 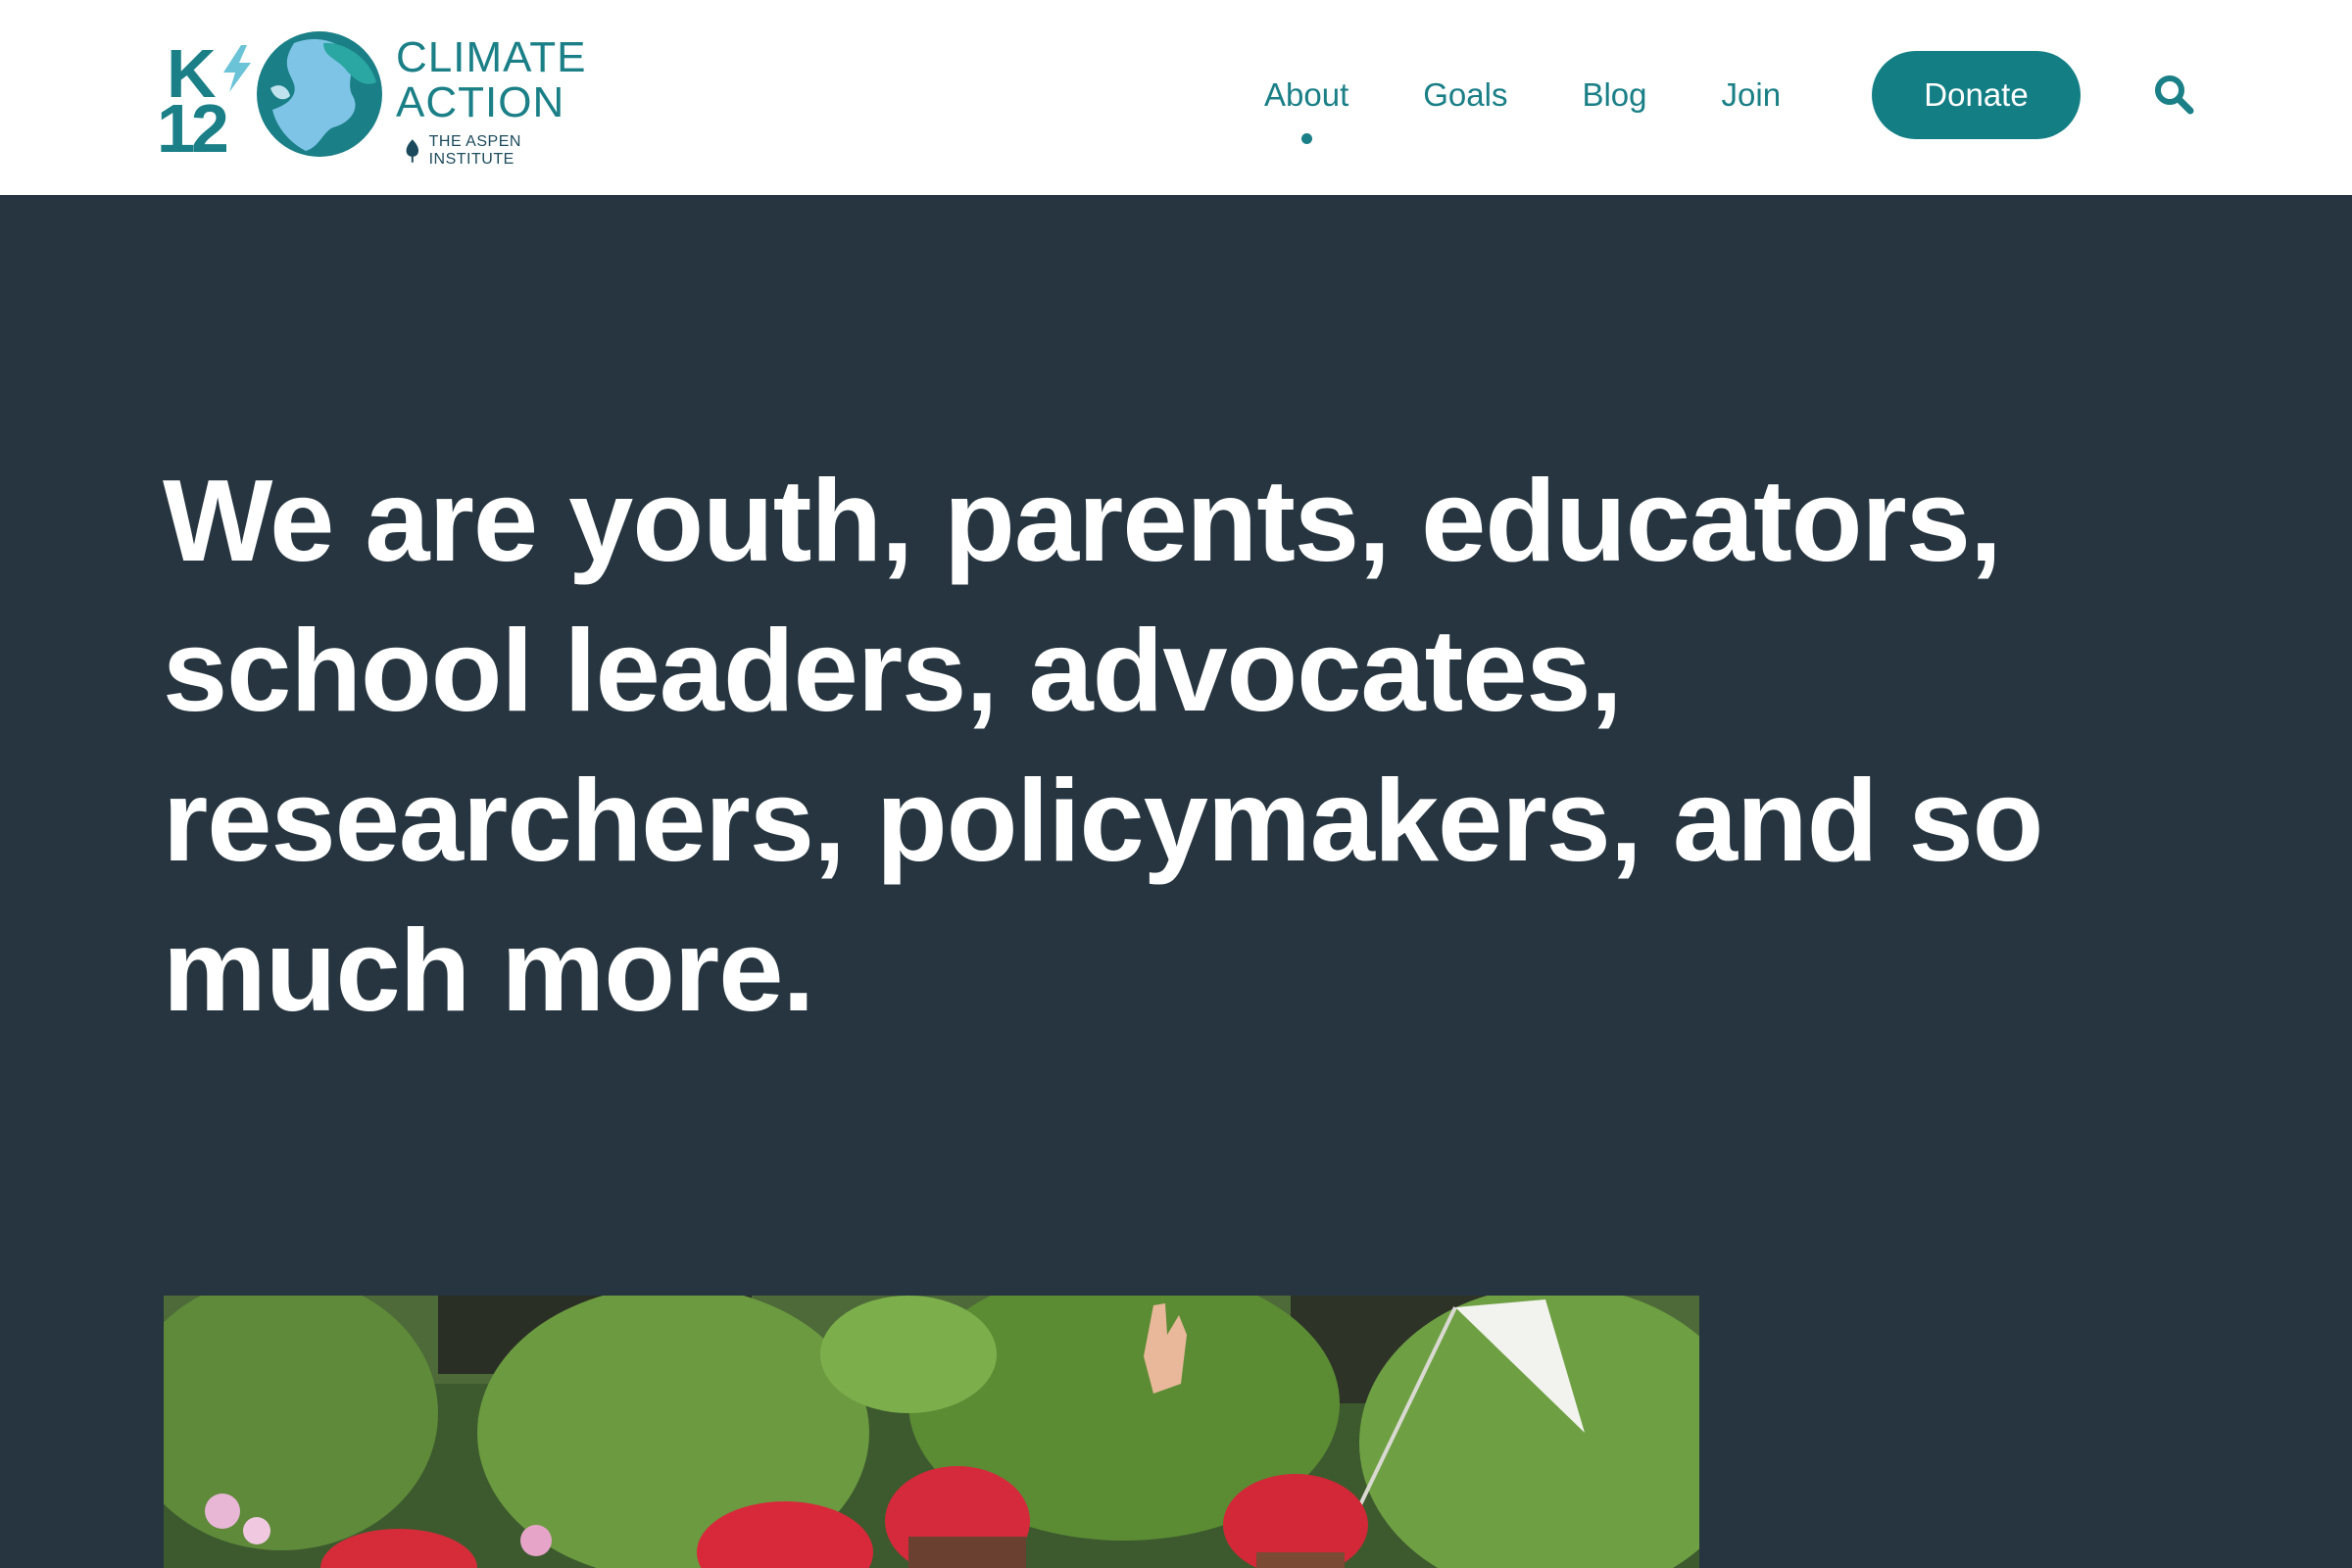 What do you see at coordinates (491, 57) in the screenshot?
I see `logo-climate: CLIMATE` at bounding box center [491, 57].